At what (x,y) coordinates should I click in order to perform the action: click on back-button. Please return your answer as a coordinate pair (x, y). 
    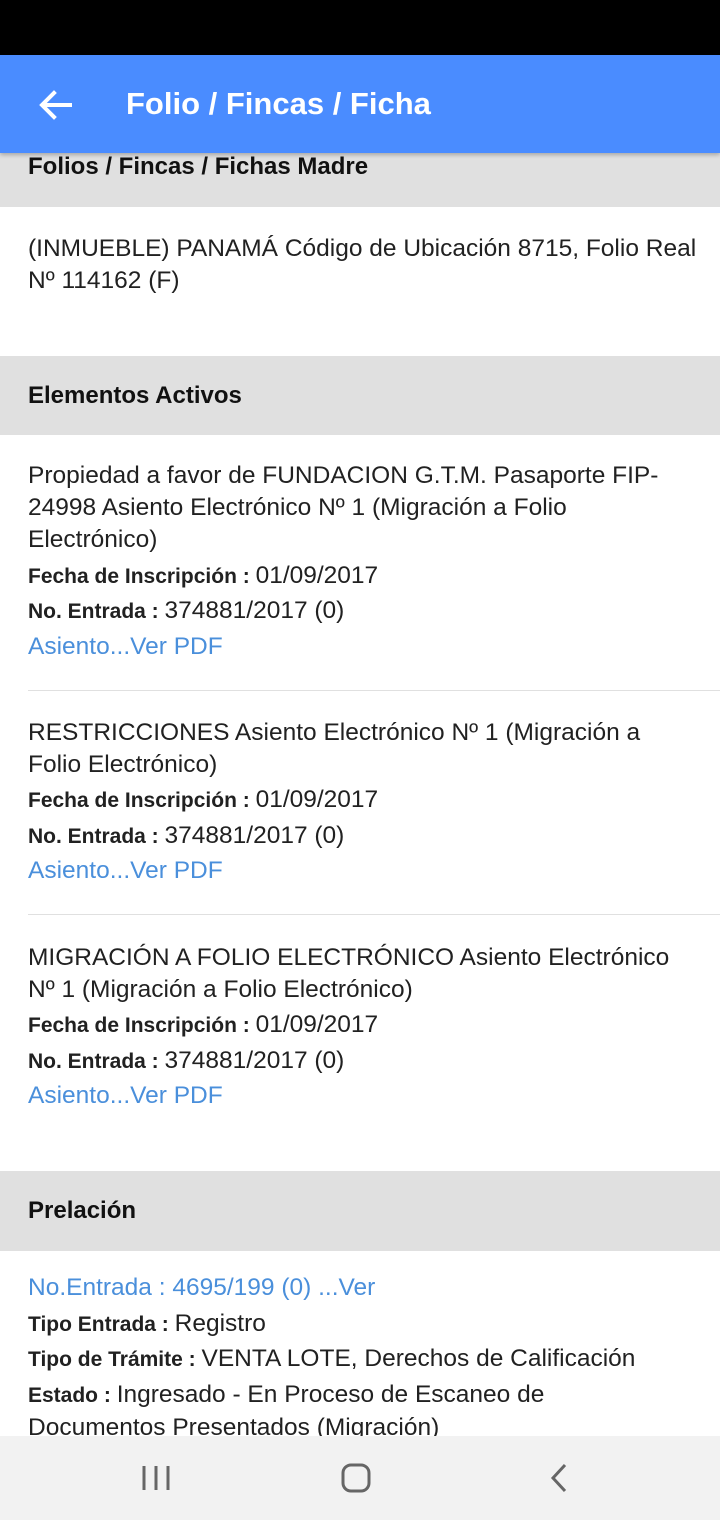
    Looking at the image, I should click on (56, 105).